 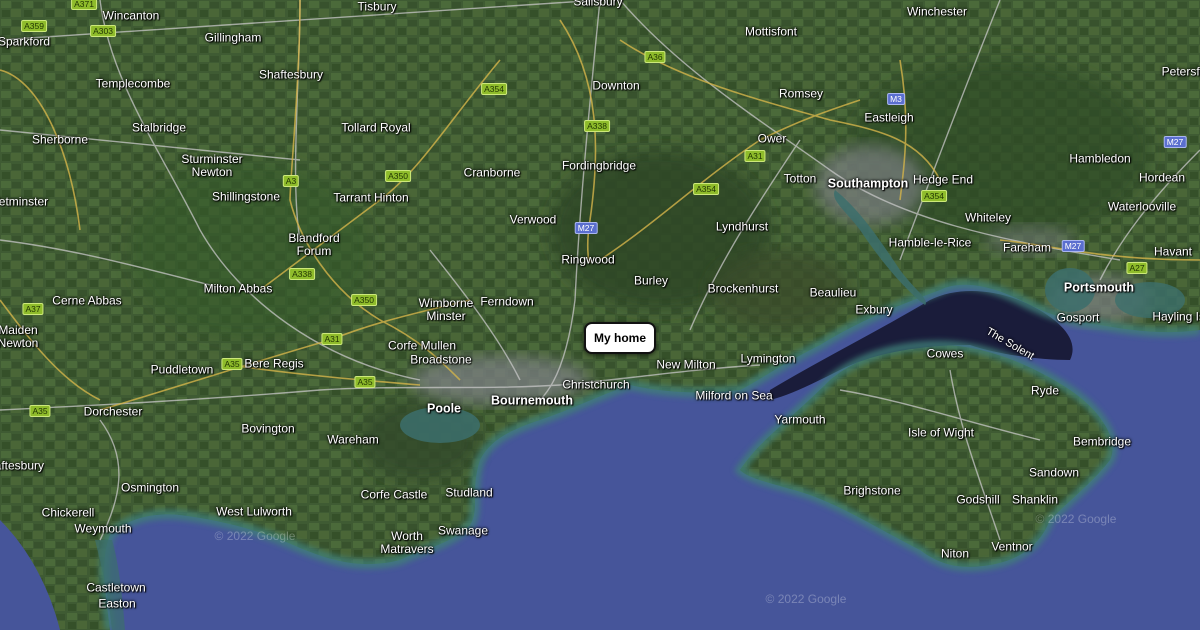 What do you see at coordinates (377, 7) in the screenshot?
I see `place-label: Tisbury` at bounding box center [377, 7].